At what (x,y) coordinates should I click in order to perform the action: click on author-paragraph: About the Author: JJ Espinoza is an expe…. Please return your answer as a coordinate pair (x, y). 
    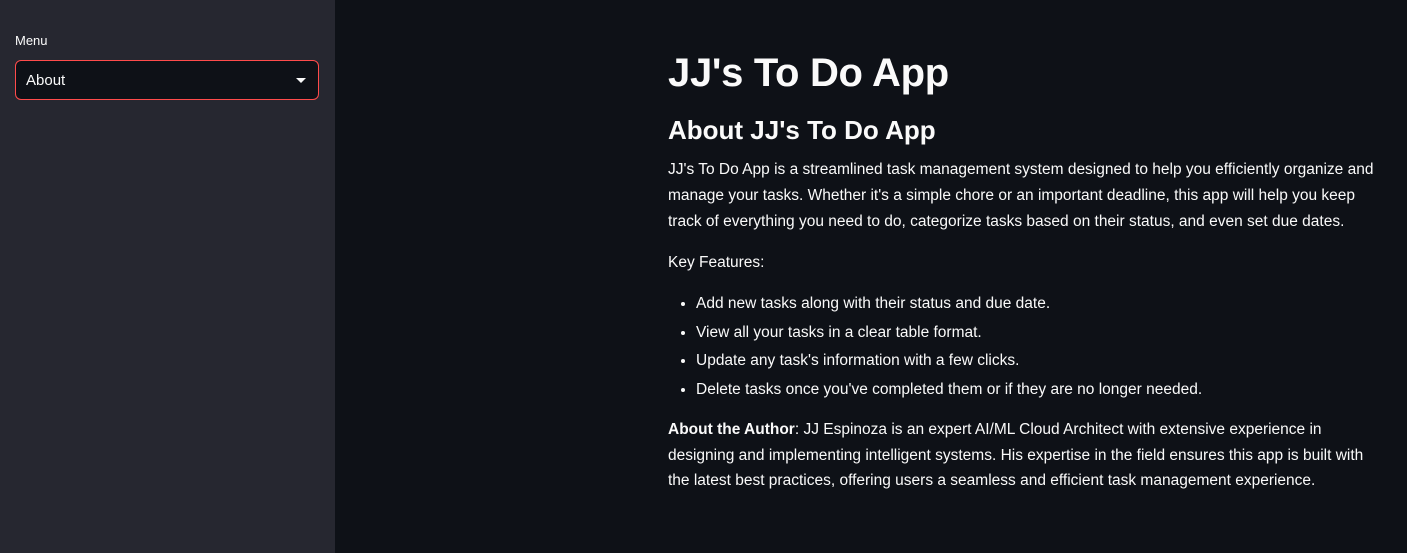
    Looking at the image, I should click on (1023, 455).